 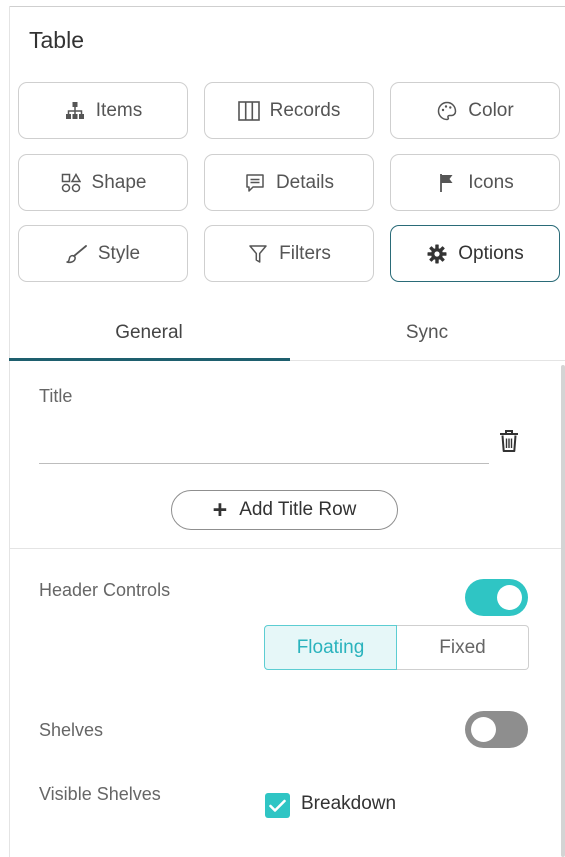 I want to click on items-button-label: Items, so click(x=119, y=110).